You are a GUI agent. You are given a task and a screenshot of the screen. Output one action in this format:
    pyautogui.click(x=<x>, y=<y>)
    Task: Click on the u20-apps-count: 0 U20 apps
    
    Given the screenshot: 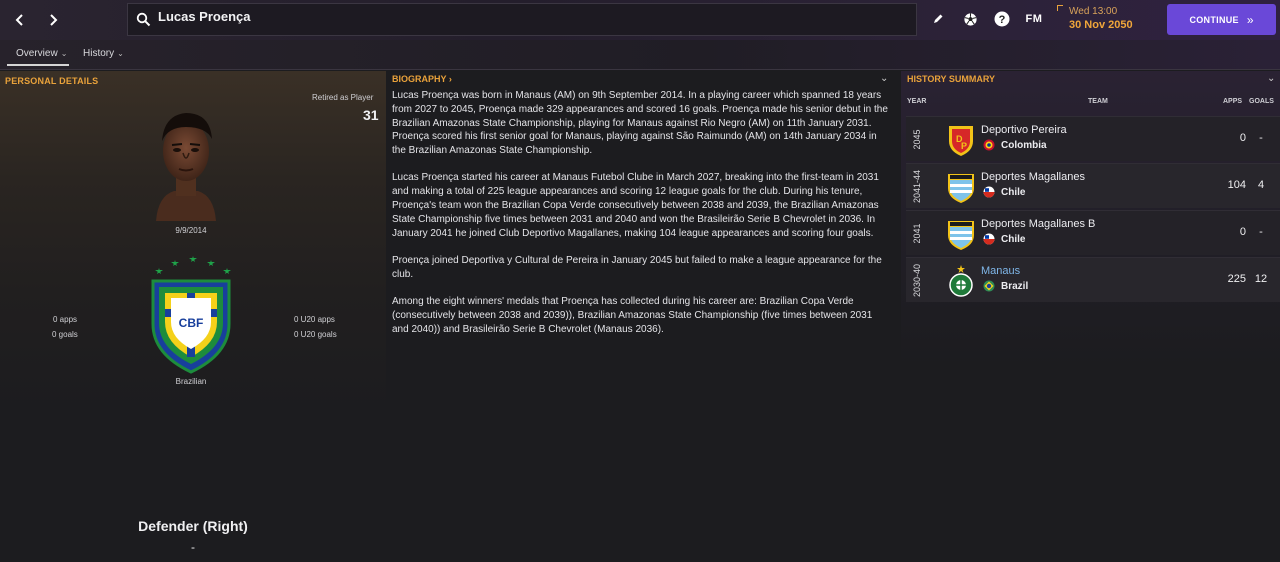 What is the action you would take?
    pyautogui.click(x=314, y=319)
    